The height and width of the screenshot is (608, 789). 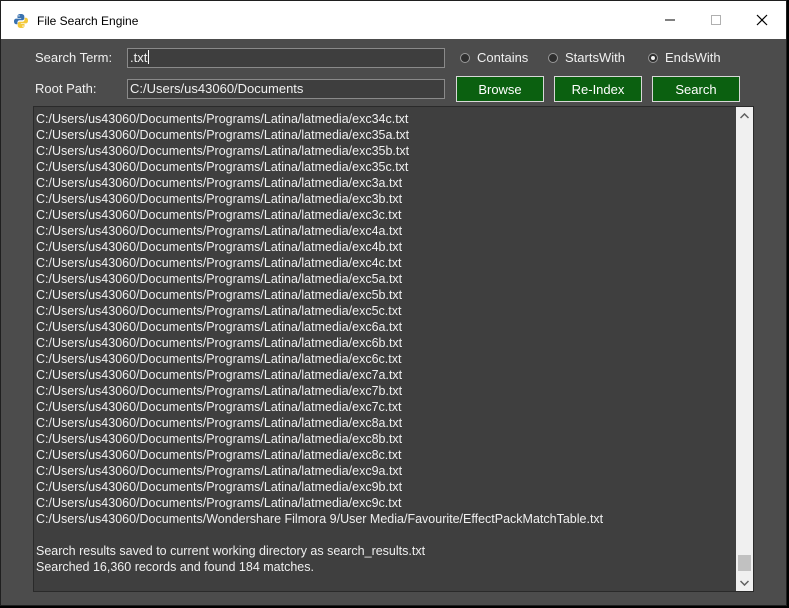 What do you see at coordinates (503, 57) in the screenshot?
I see `radio-contains-label: Contains` at bounding box center [503, 57].